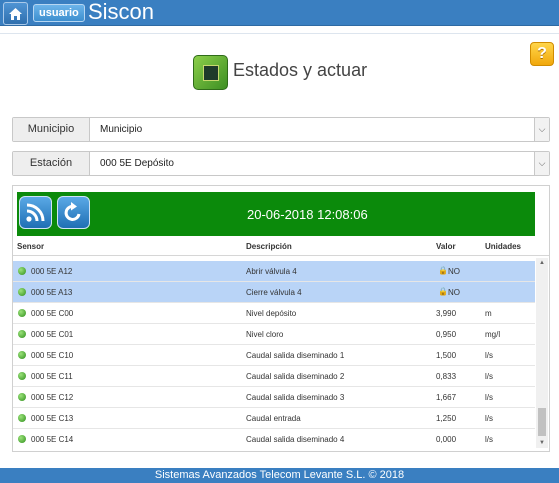 This screenshot has width=559, height=483. Describe the element at coordinates (52, 355) in the screenshot. I see `sensor-cell: 000 5E C10` at that location.